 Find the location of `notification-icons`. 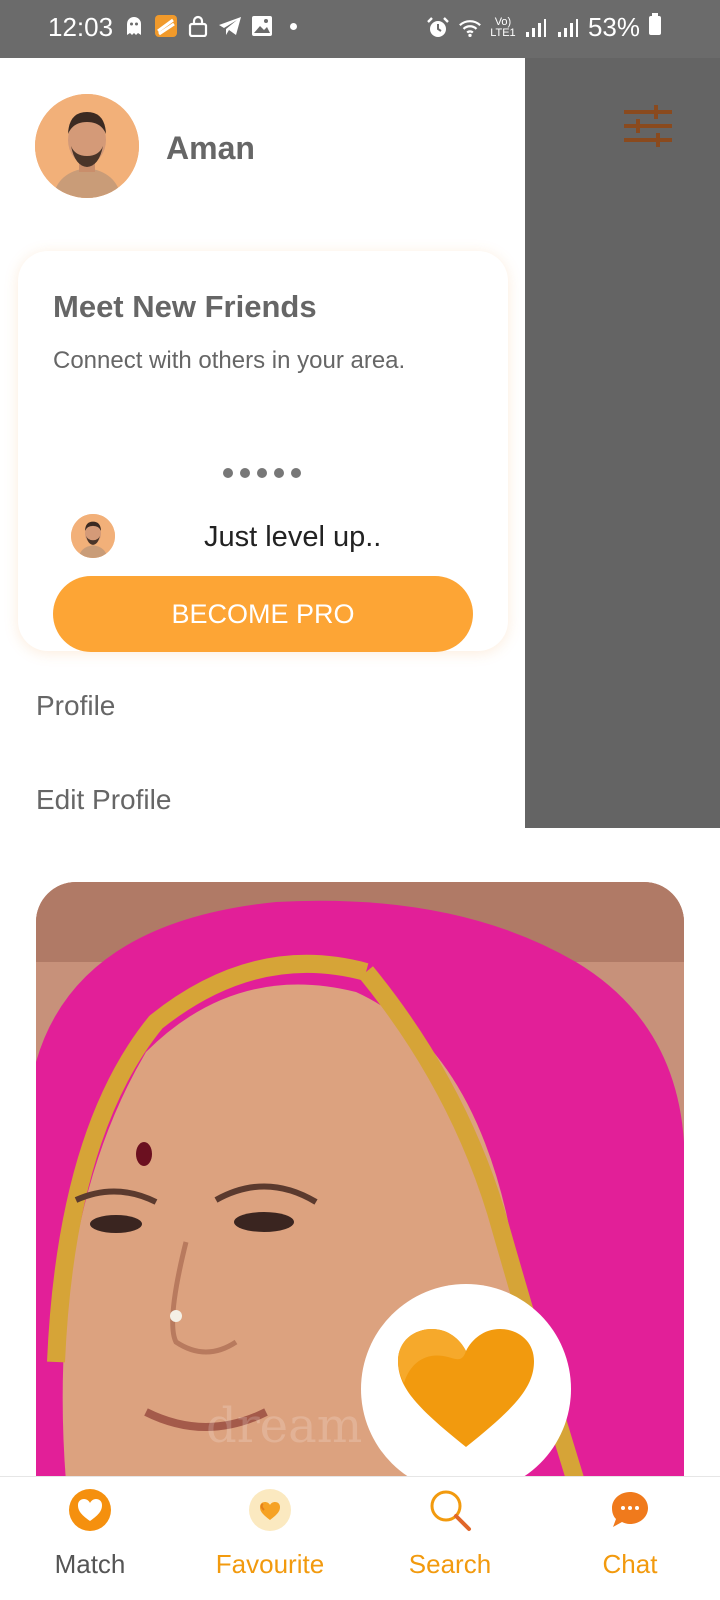

notification-icons is located at coordinates (209, 26).